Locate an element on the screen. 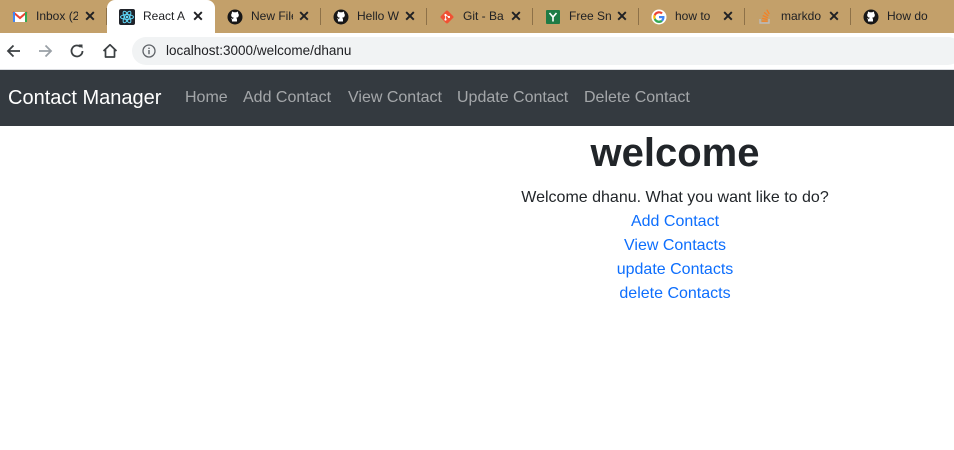 The width and height of the screenshot is (954, 450). tab-title: markdo is located at coordinates (801, 16).